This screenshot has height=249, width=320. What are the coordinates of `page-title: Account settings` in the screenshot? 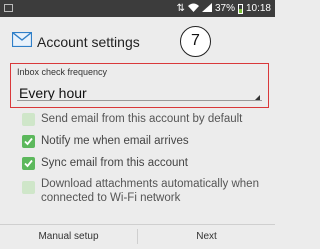 It's located at (88, 42).